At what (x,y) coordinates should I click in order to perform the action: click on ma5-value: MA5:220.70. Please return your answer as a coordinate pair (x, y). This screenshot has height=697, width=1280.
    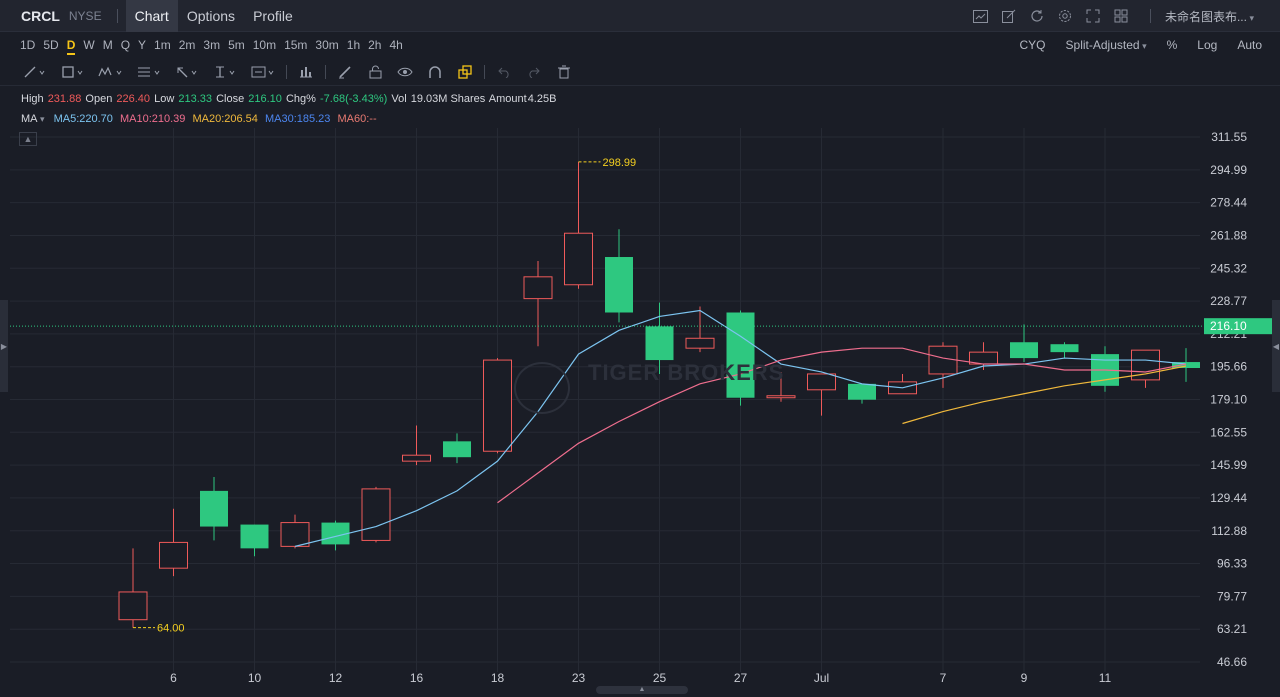
    Looking at the image, I should click on (83, 119).